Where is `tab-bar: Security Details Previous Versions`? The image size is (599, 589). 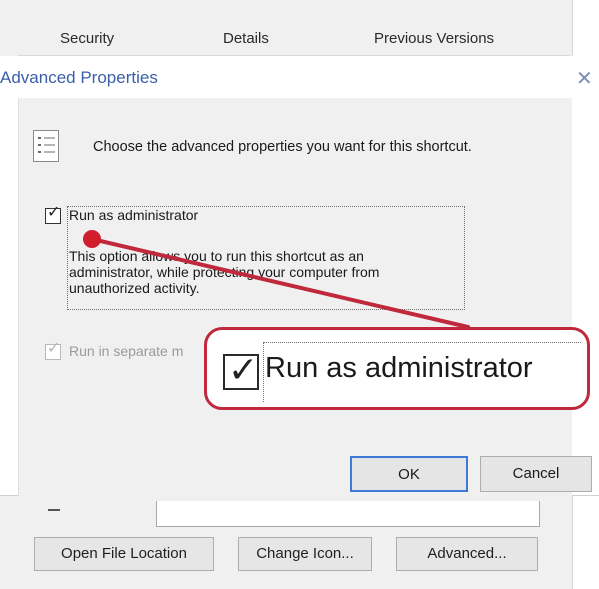 tab-bar: Security Details Previous Versions is located at coordinates (294, 39).